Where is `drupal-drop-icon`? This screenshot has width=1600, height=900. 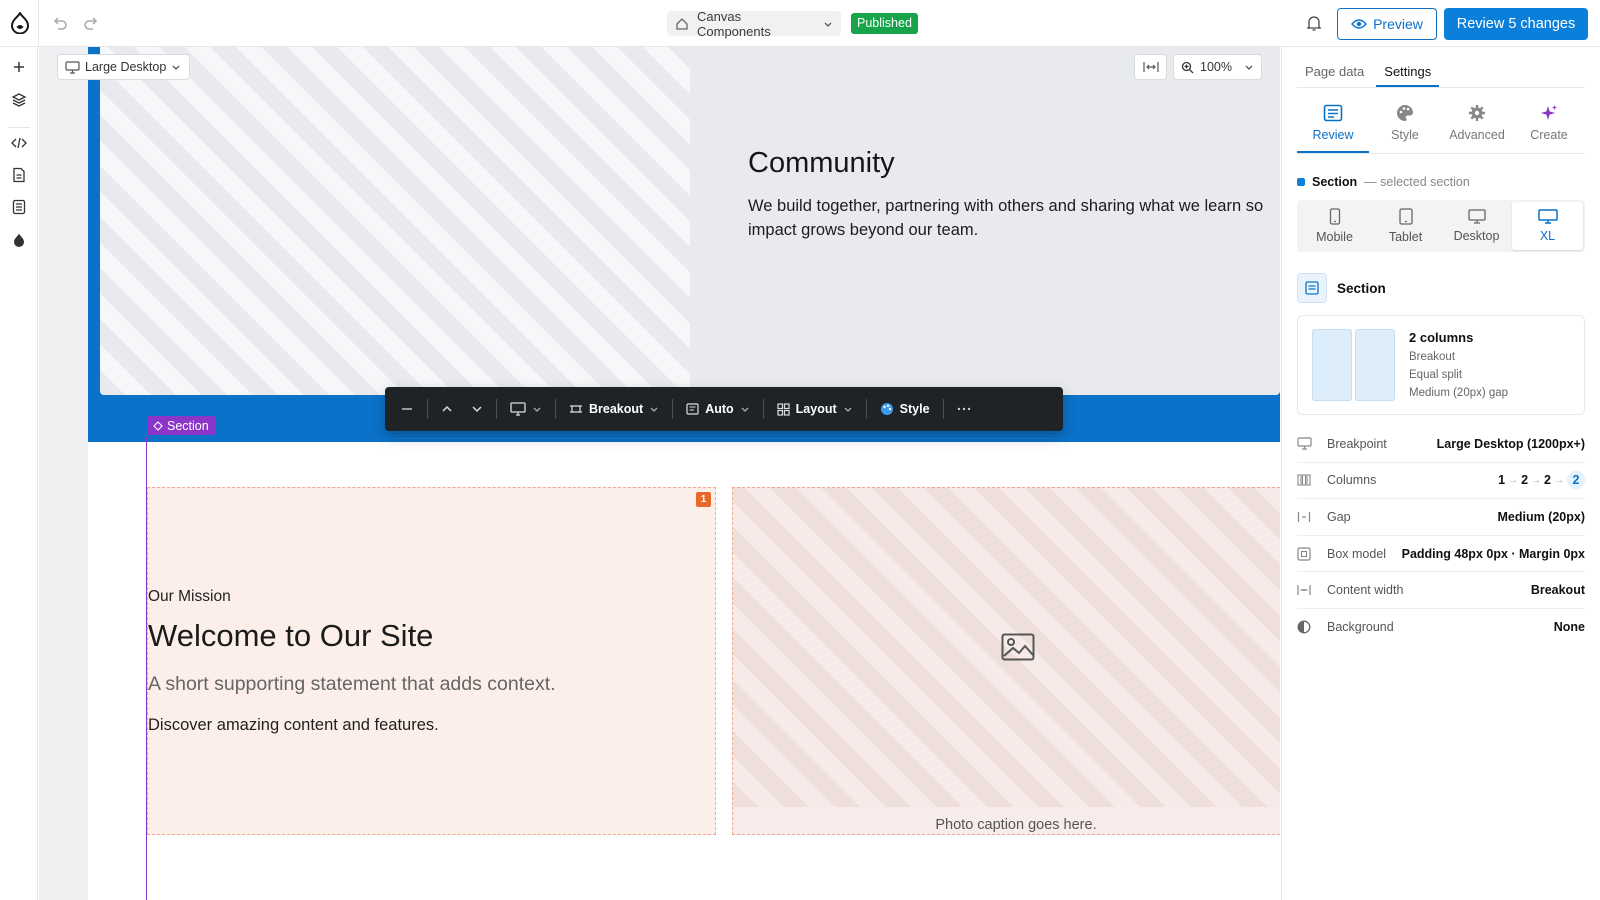
drupal-drop-icon is located at coordinates (19, 240).